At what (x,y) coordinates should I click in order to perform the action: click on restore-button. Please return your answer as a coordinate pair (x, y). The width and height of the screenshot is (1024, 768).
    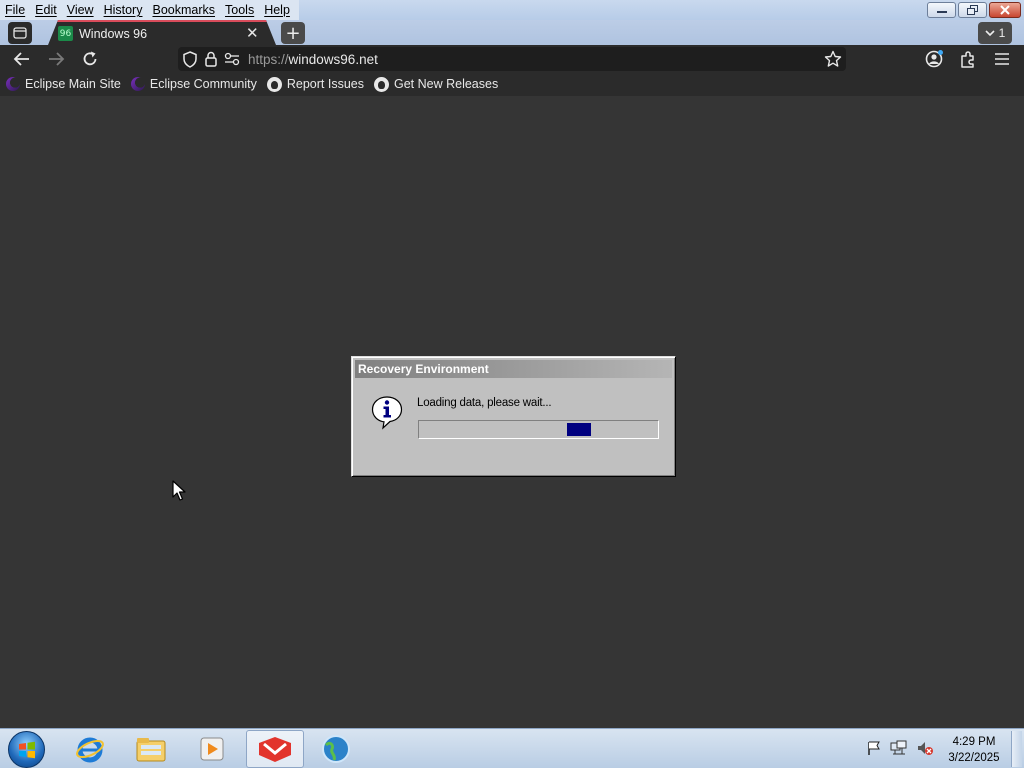
    Looking at the image, I should click on (972, 10).